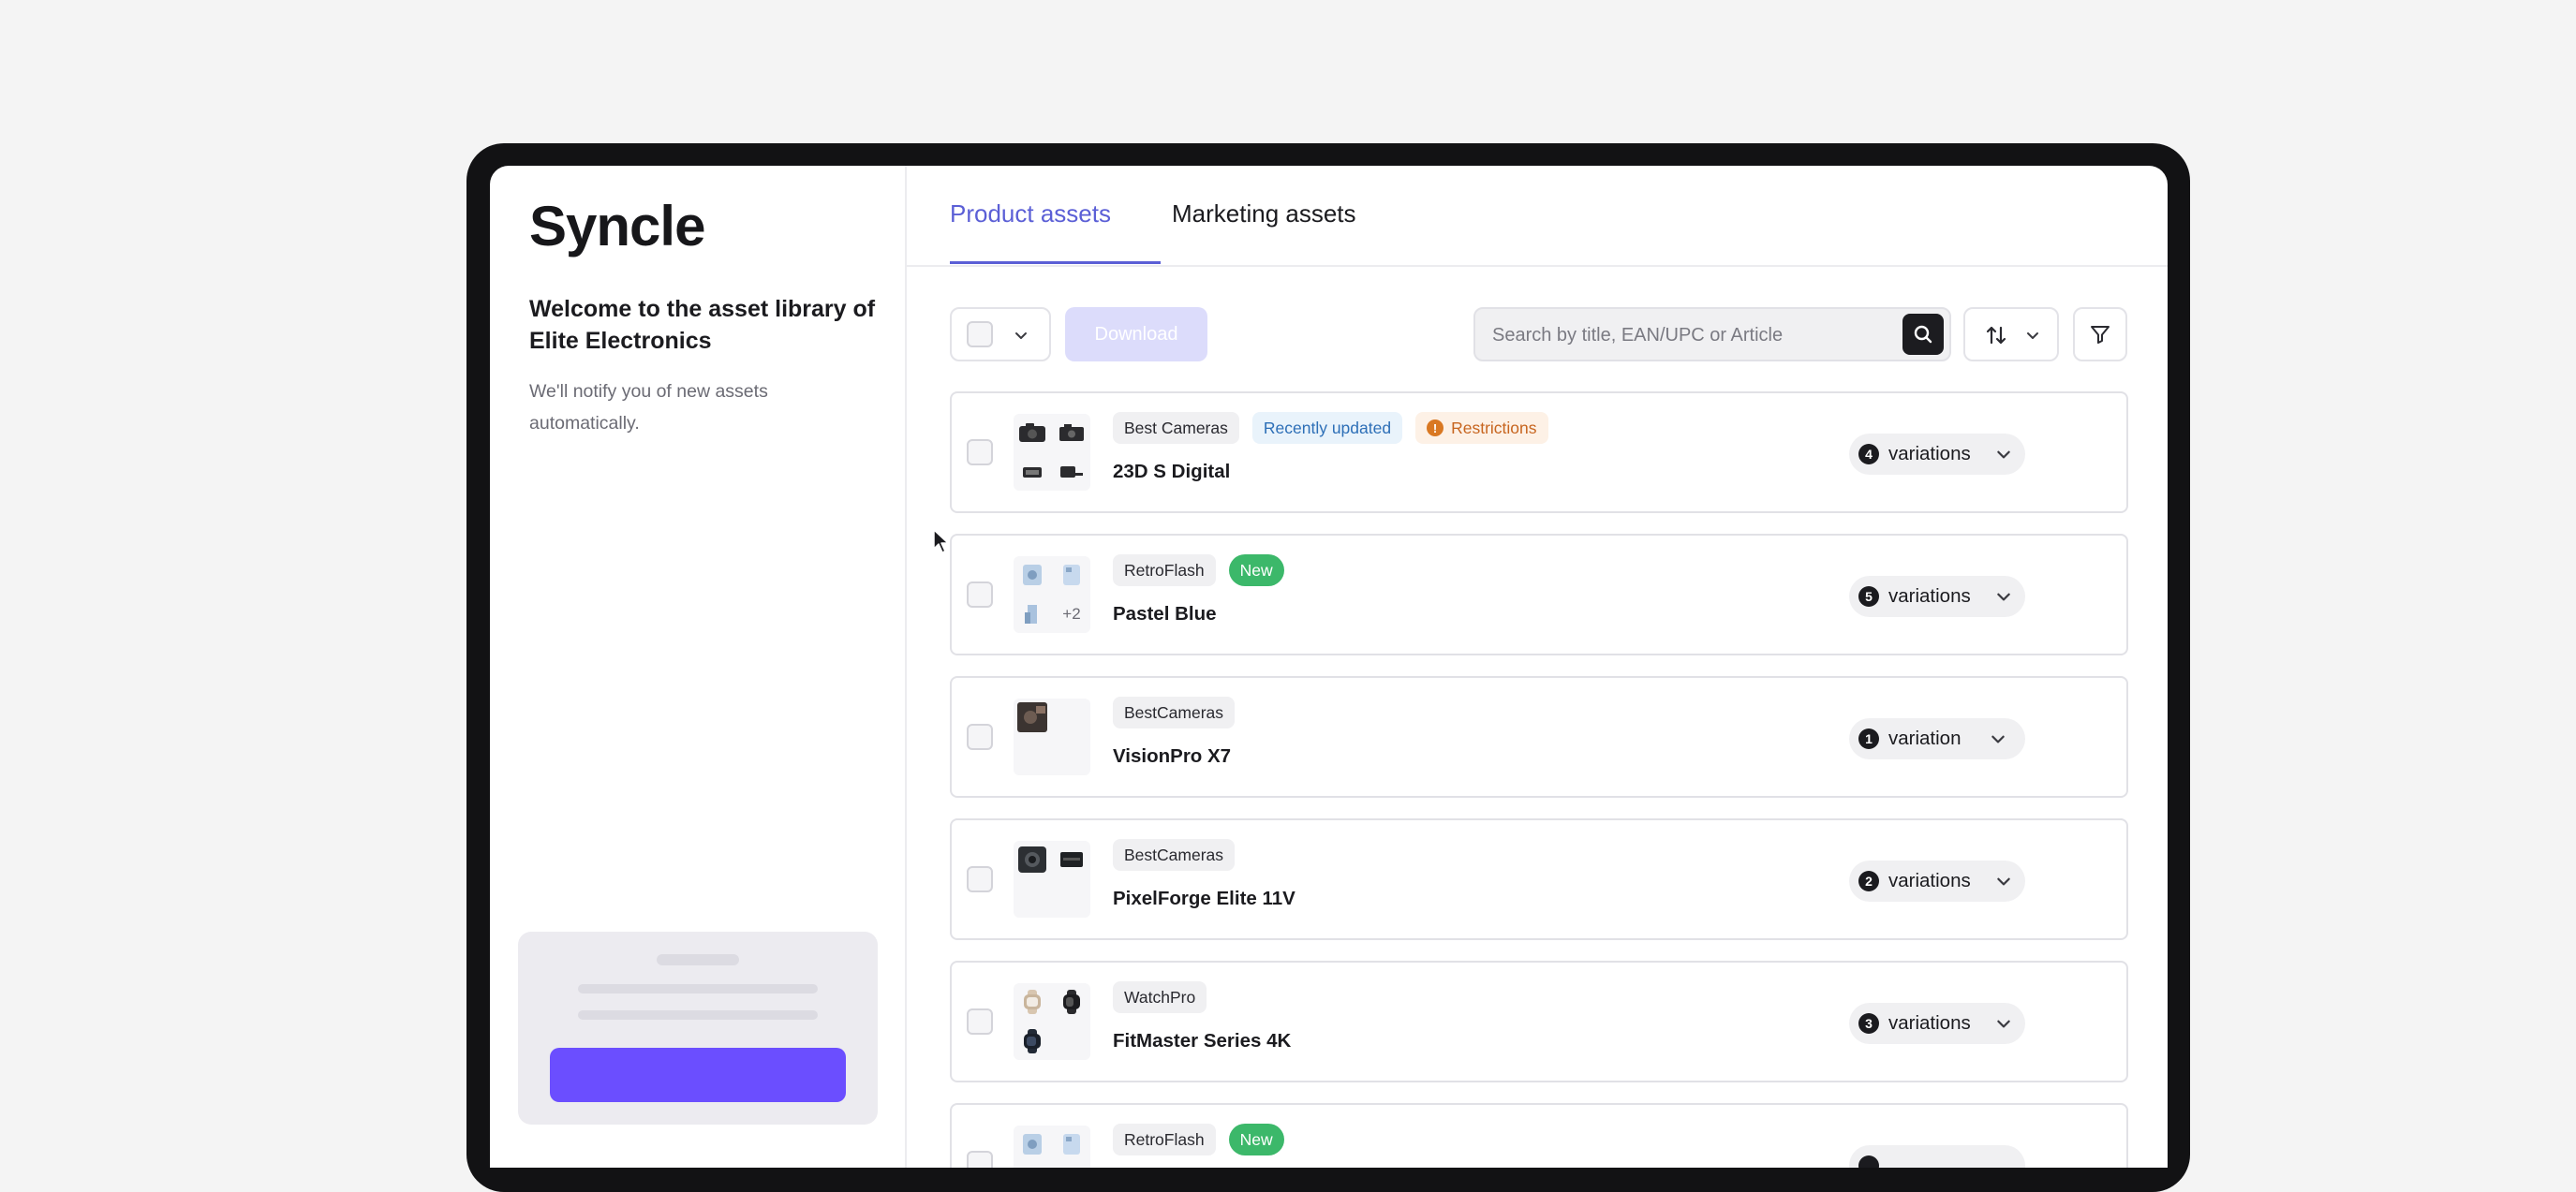 Image resolution: width=2576 pixels, height=1192 pixels. I want to click on mouse-cursor-icon, so click(941, 541).